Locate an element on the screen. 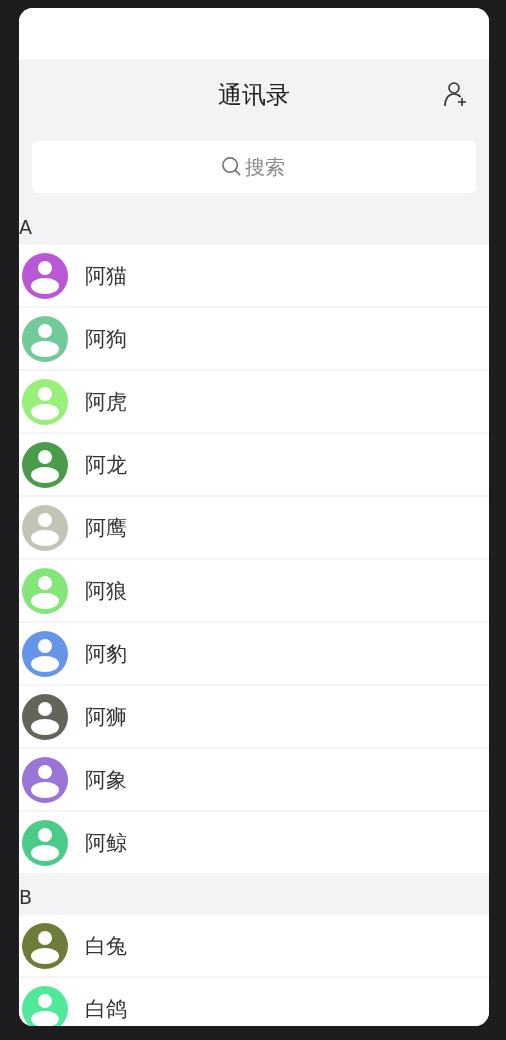 The height and width of the screenshot is (1040, 506). page-title: 通讯录 is located at coordinates (254, 95).